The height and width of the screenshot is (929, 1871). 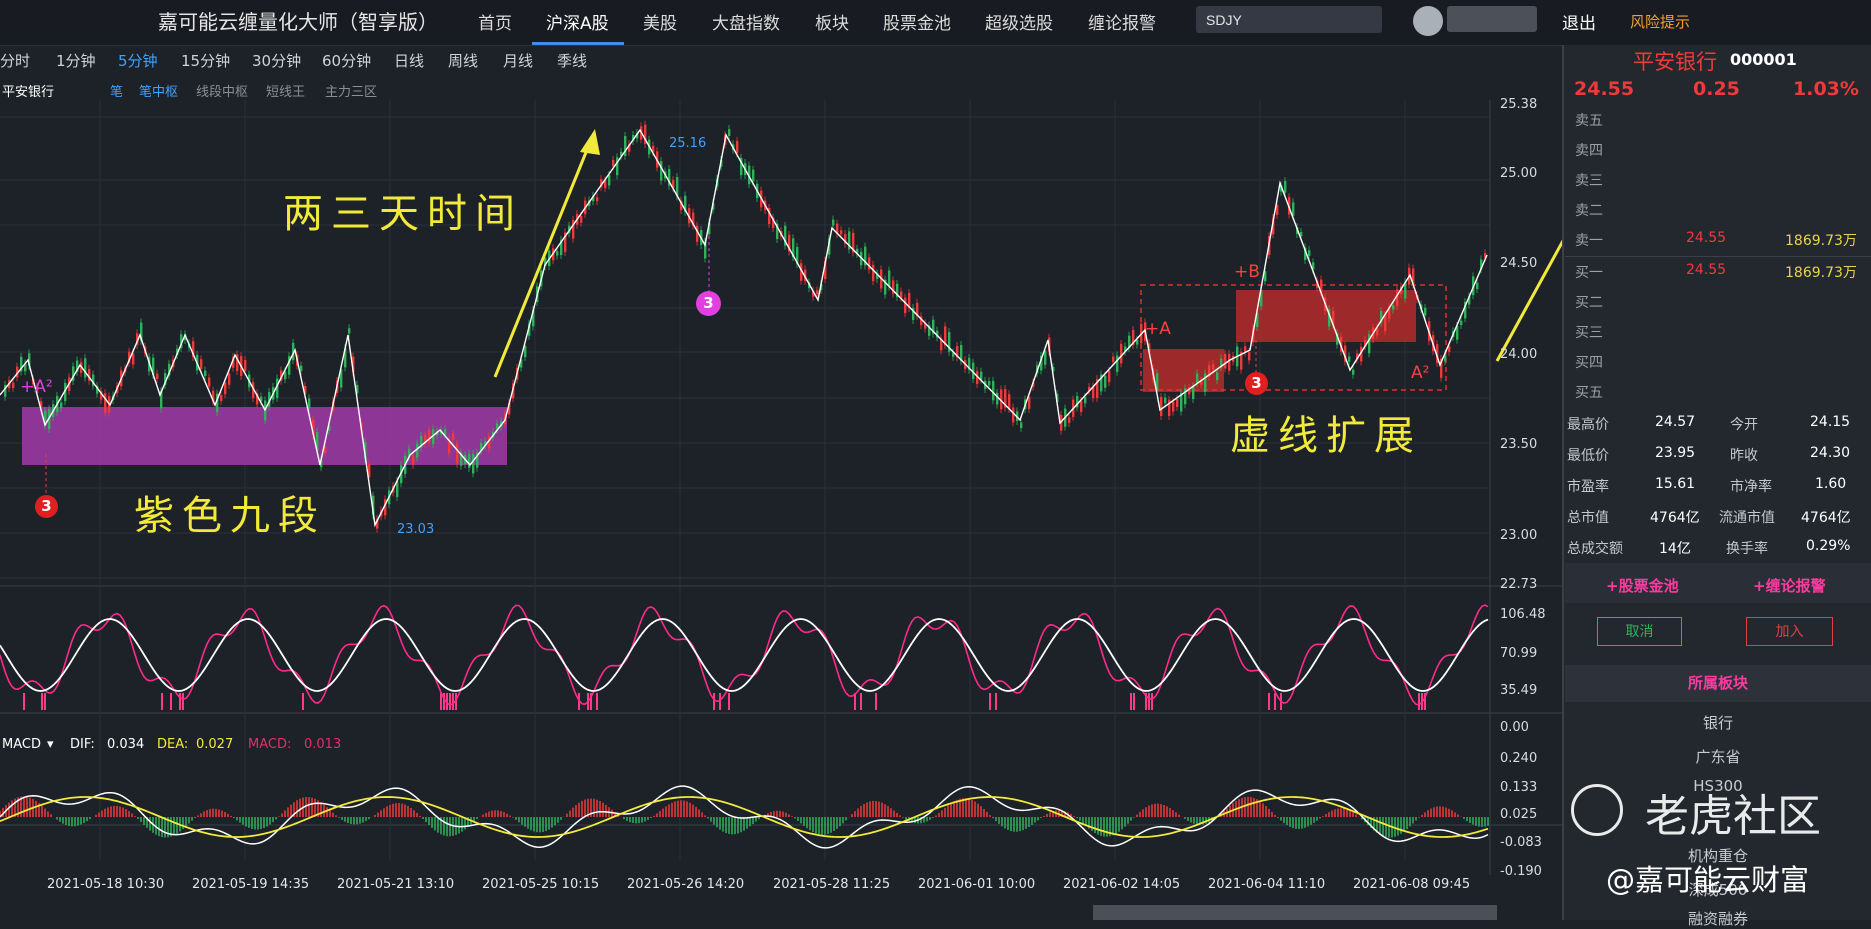 I want to click on marker-three-red-right: 3, so click(x=1256, y=383).